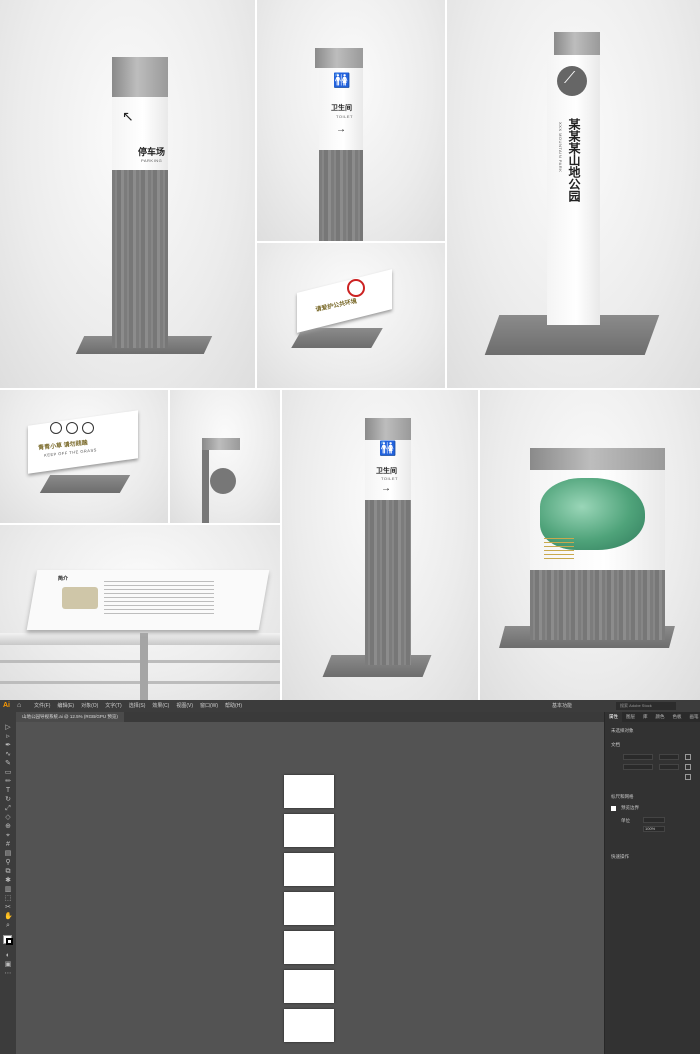 The height and width of the screenshot is (1054, 700). Describe the element at coordinates (85, 484) in the screenshot. I see `sign-base` at that location.